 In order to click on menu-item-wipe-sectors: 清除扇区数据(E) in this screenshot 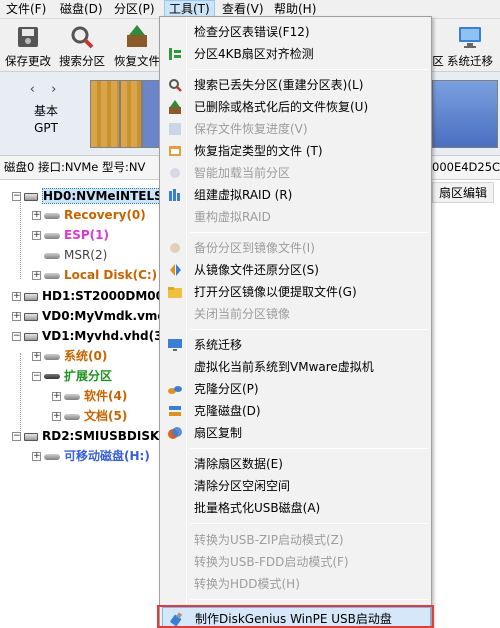, I will do `click(296, 464)`.